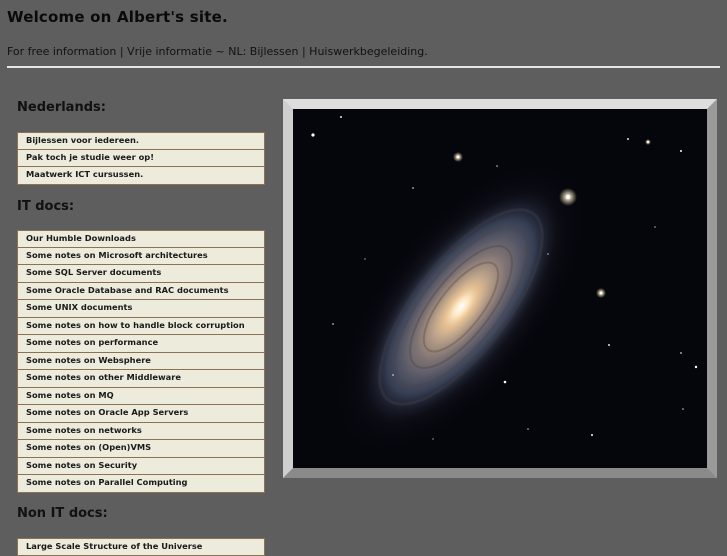 This screenshot has height=556, width=727. I want to click on menu-item-parallel-computing: Some notes on Parallel Computing, so click(141, 484).